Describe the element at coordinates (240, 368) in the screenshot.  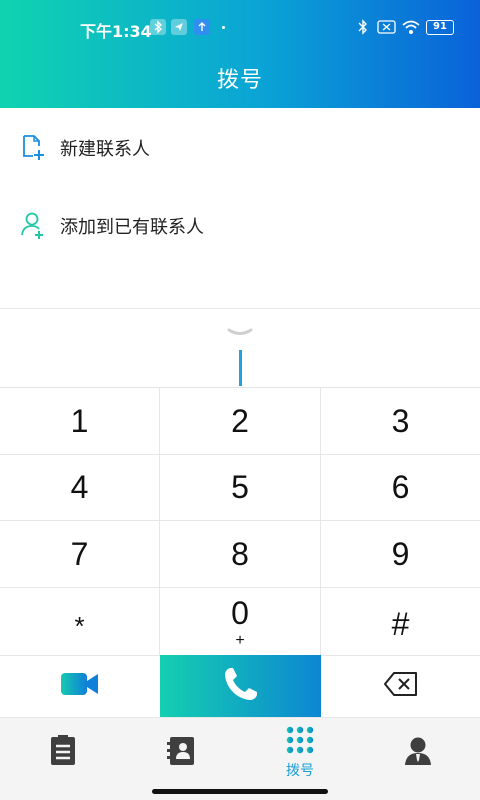
I see `input-cursor` at that location.